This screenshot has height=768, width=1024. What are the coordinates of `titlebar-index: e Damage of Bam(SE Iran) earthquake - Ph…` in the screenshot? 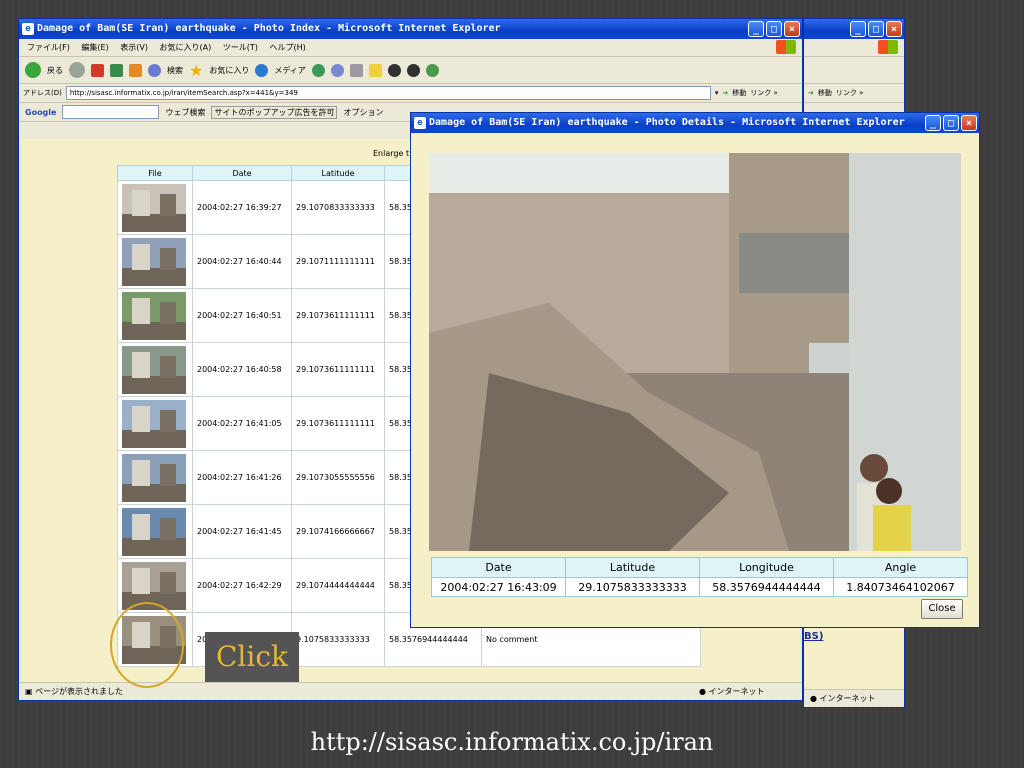 It's located at (410, 29).